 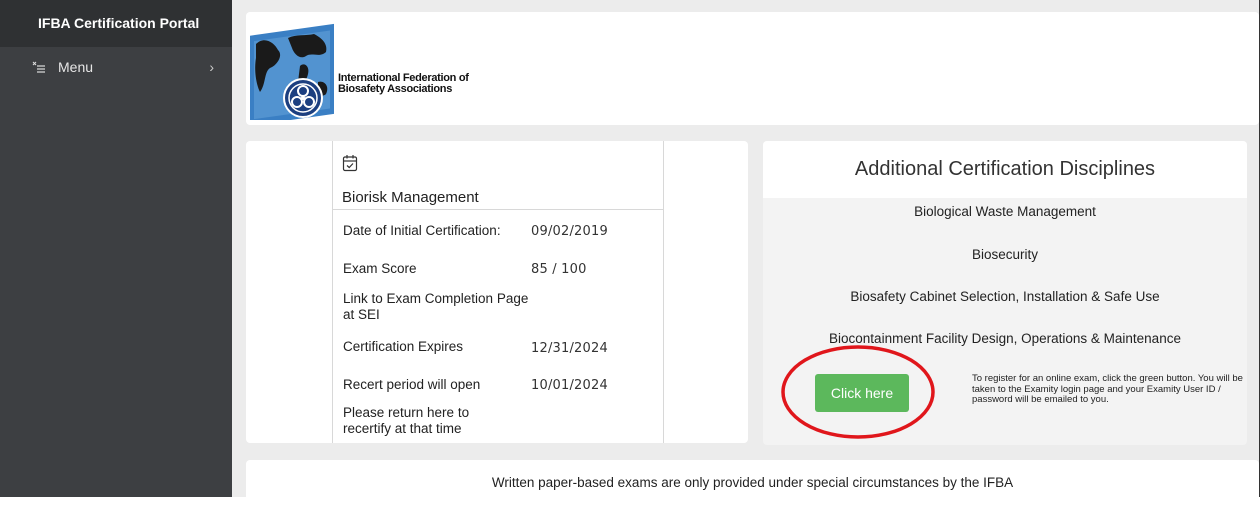 What do you see at coordinates (569, 385) in the screenshot?
I see `recert-period-value: 10/01/2024` at bounding box center [569, 385].